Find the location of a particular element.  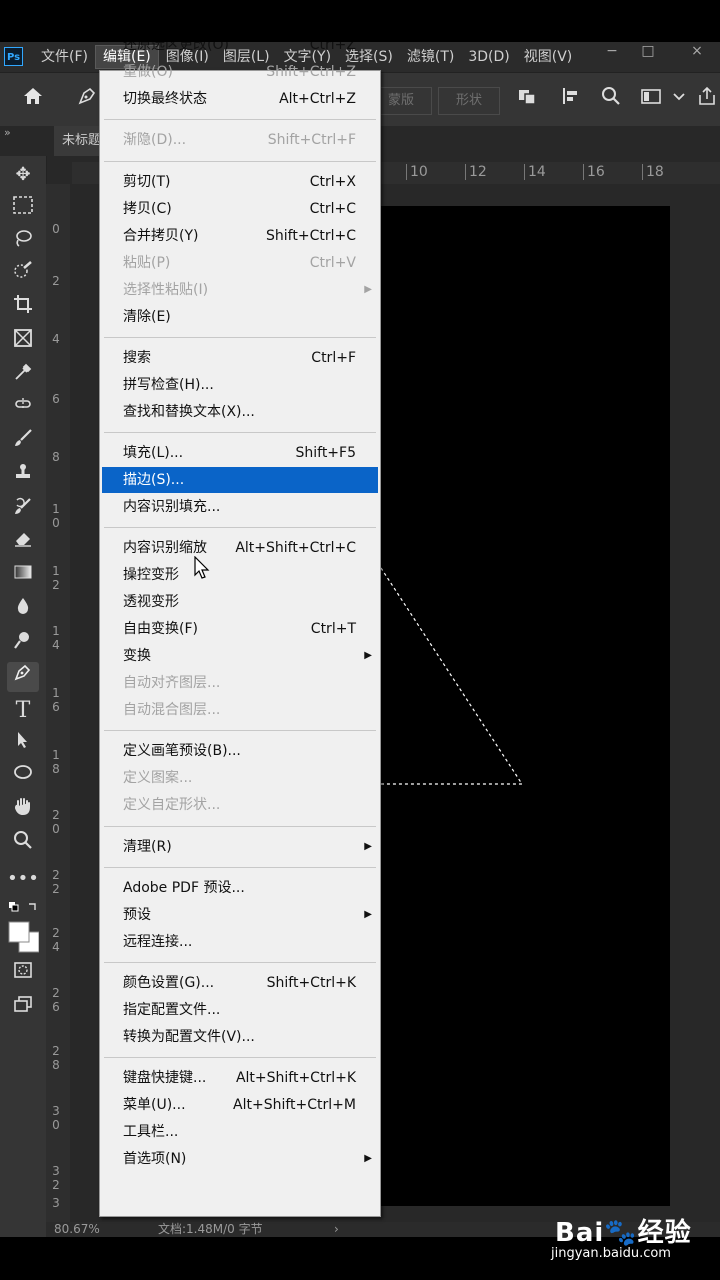

menu-item-27: 清理(R) ▶ is located at coordinates (240, 847).